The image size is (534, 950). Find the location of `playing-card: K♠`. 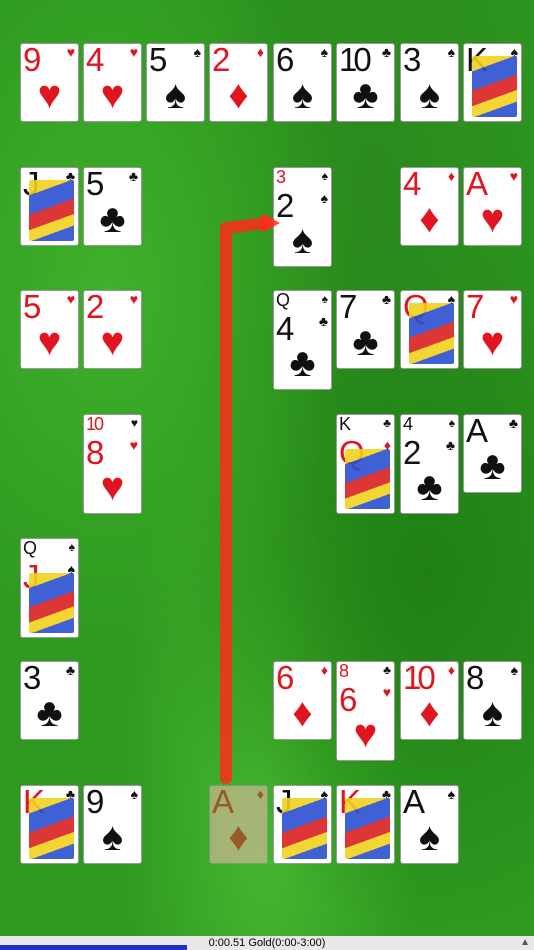

playing-card: K♠ is located at coordinates (492, 82).